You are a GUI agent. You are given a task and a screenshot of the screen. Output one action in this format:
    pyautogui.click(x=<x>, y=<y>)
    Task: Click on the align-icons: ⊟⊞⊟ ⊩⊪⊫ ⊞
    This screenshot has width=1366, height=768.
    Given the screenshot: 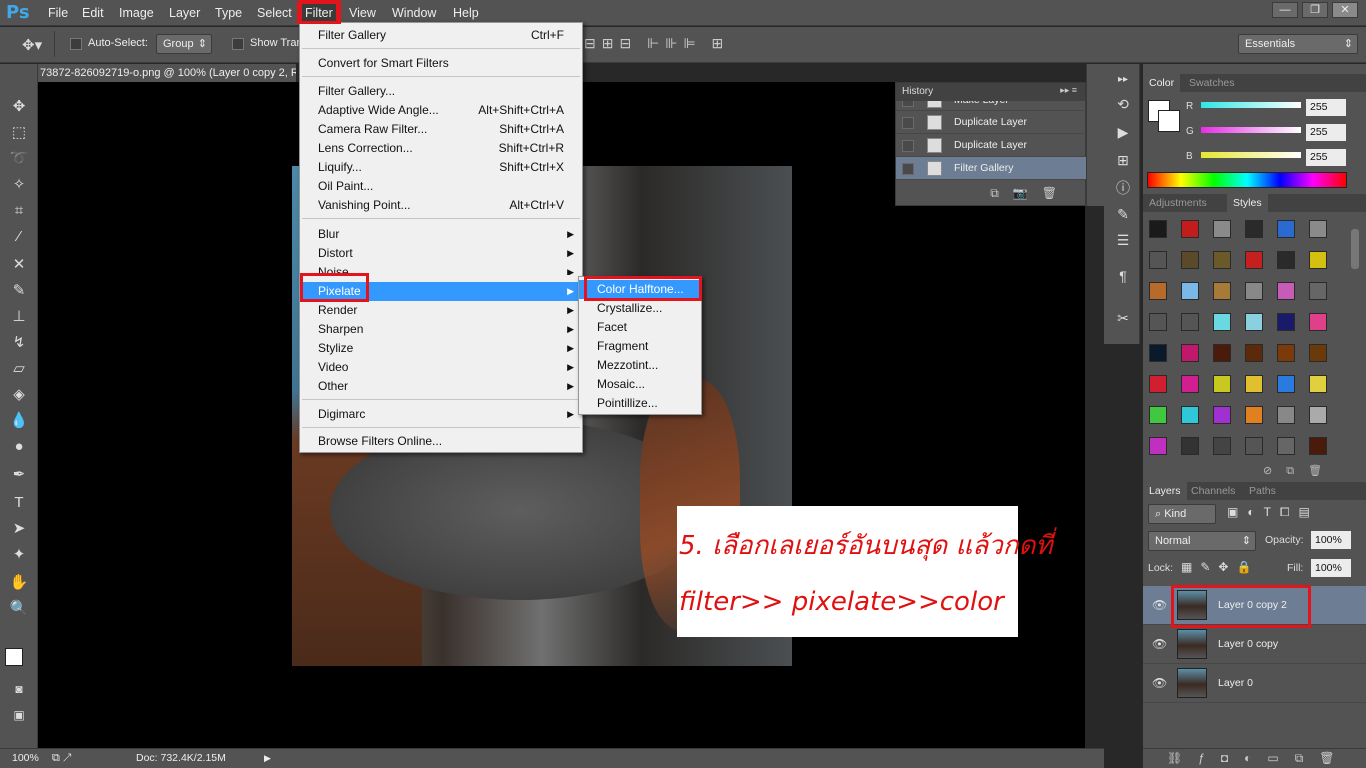 What is the action you would take?
    pyautogui.click(x=656, y=43)
    